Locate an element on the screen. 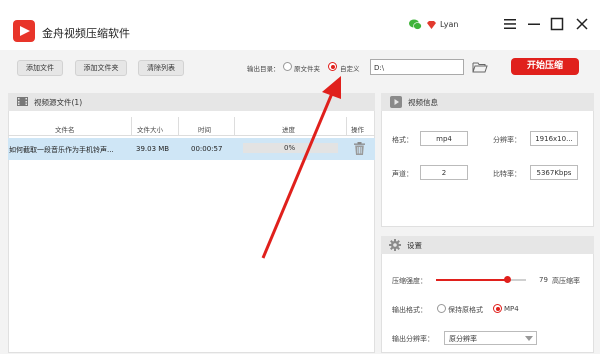 The width and height of the screenshot is (600, 354). col-filename: 文件名 is located at coordinates (65, 129).